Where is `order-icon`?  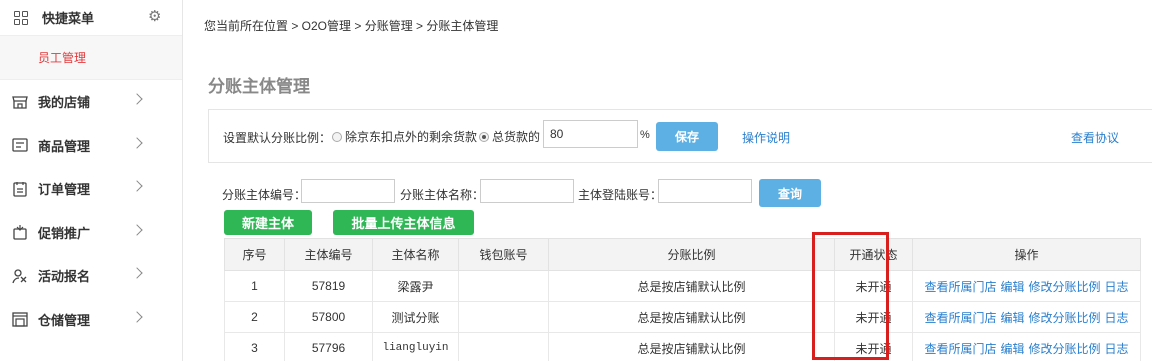 order-icon is located at coordinates (20, 189).